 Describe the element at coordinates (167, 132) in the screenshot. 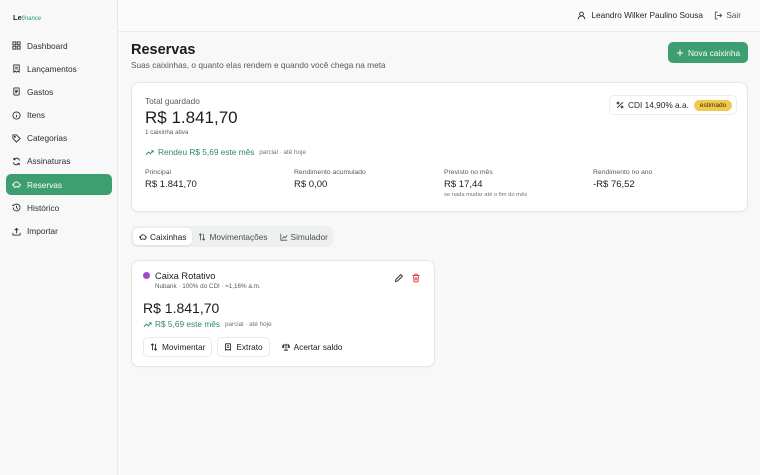

I see `active-count: 1 caixinha ativa` at that location.